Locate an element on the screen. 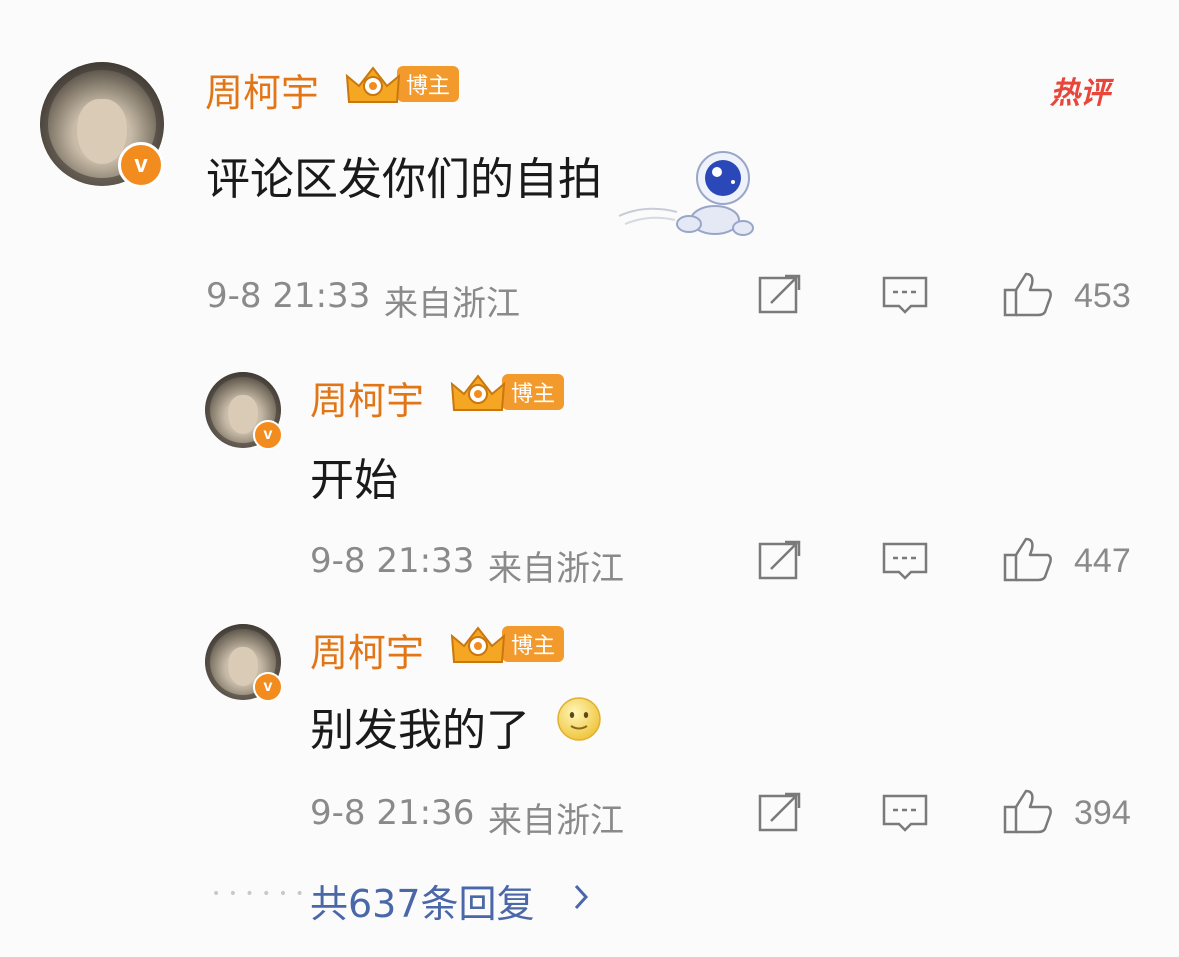 The width and height of the screenshot is (1179, 957). comment-location: 来自浙江 is located at coordinates (452, 304).